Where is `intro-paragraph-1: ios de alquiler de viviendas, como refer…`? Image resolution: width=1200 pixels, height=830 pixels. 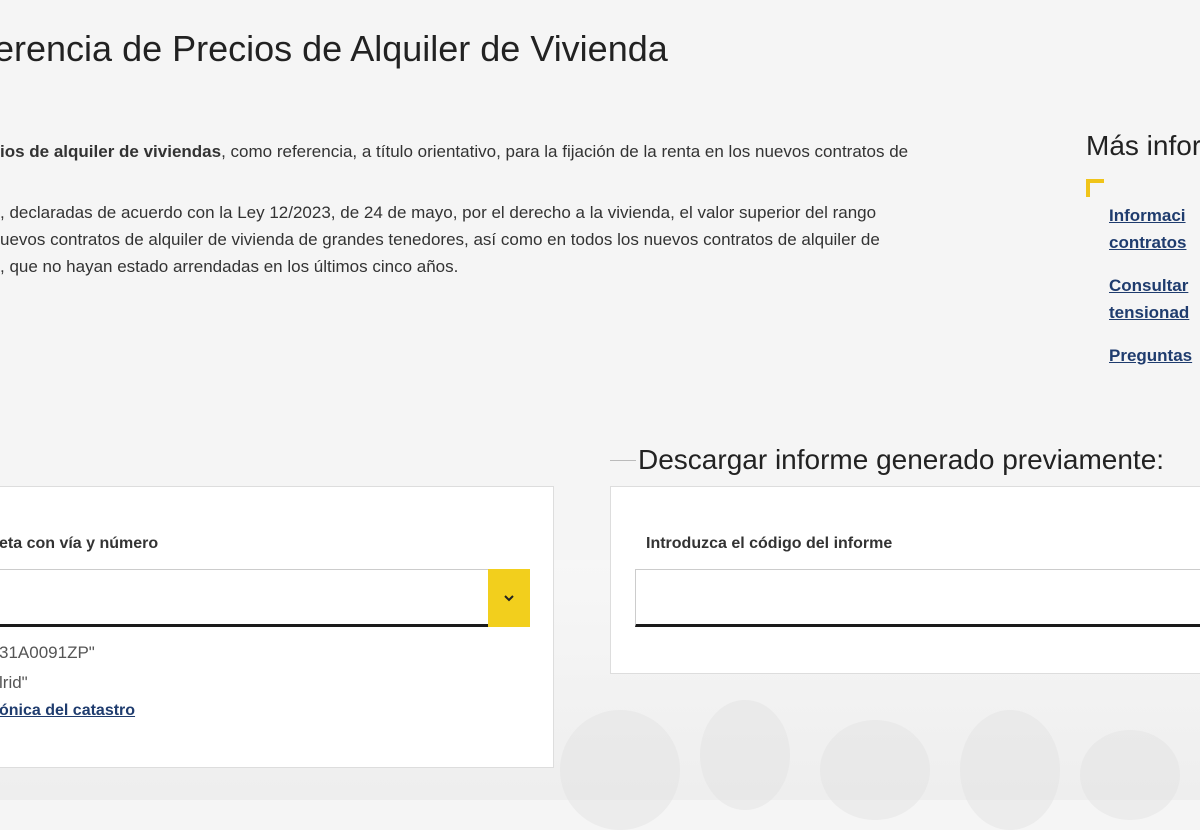
intro-paragraph-1: ios de alquiler de viviendas, como refer… is located at coordinates (525, 151).